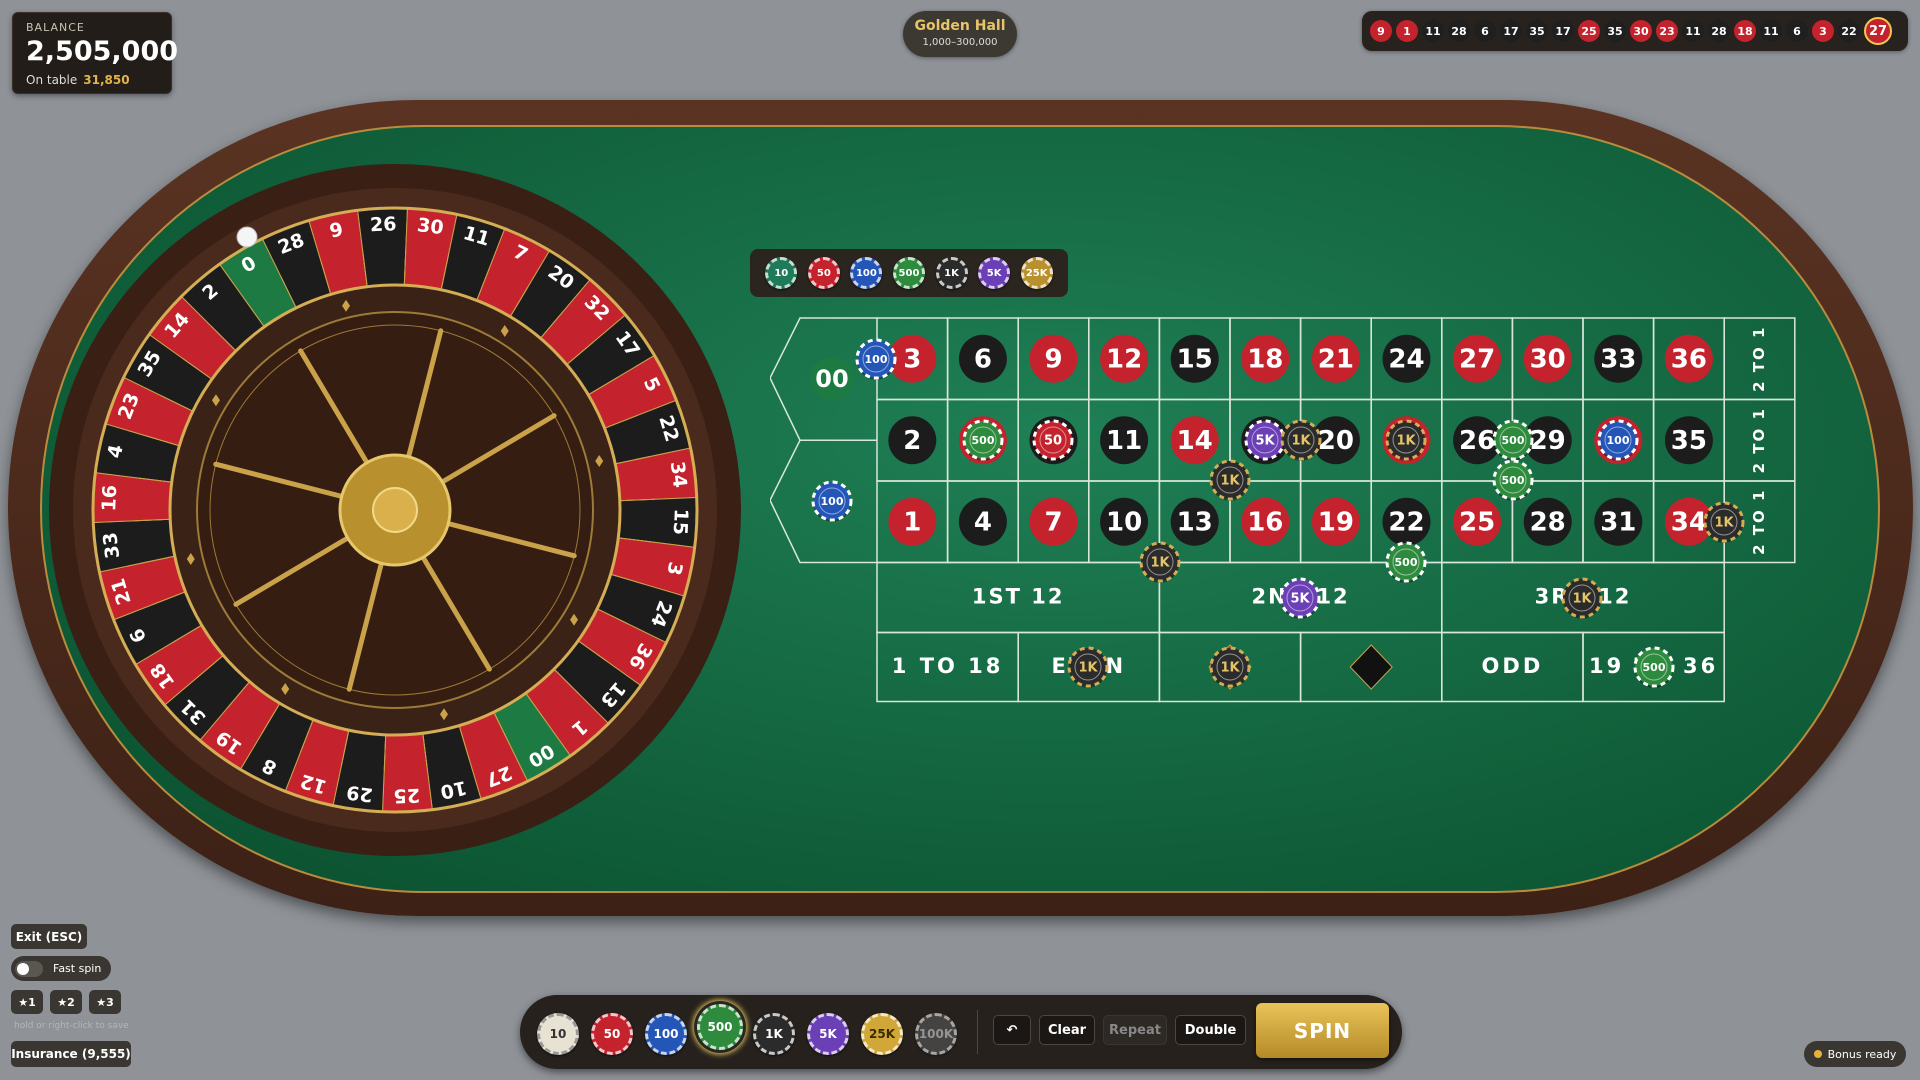 This screenshot has width=1920, height=1080. What do you see at coordinates (960, 26) in the screenshot?
I see `room-name: Golden Hall` at bounding box center [960, 26].